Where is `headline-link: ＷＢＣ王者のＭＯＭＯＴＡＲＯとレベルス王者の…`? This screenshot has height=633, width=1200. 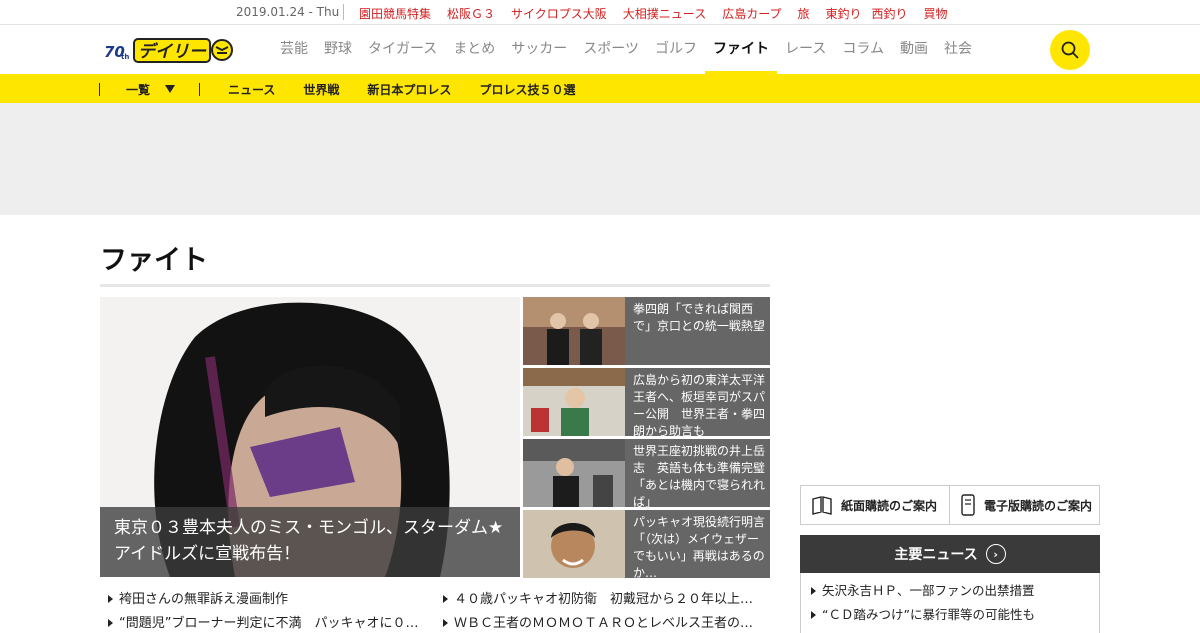 headline-link: ＷＢＣ王者のＭＯＭＯＴＡＲＯとレベルス王者の… is located at coordinates (598, 621).